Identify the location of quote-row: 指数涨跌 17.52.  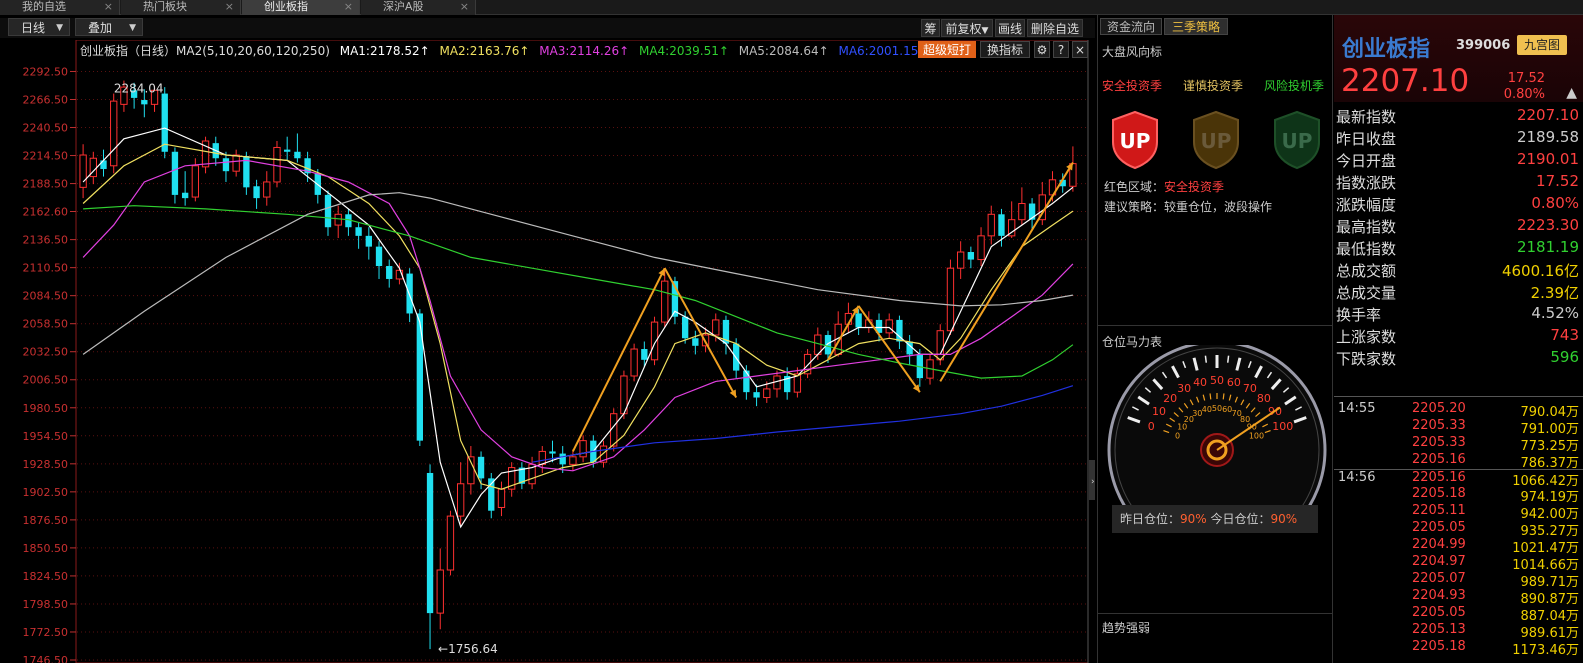
(1458, 183).